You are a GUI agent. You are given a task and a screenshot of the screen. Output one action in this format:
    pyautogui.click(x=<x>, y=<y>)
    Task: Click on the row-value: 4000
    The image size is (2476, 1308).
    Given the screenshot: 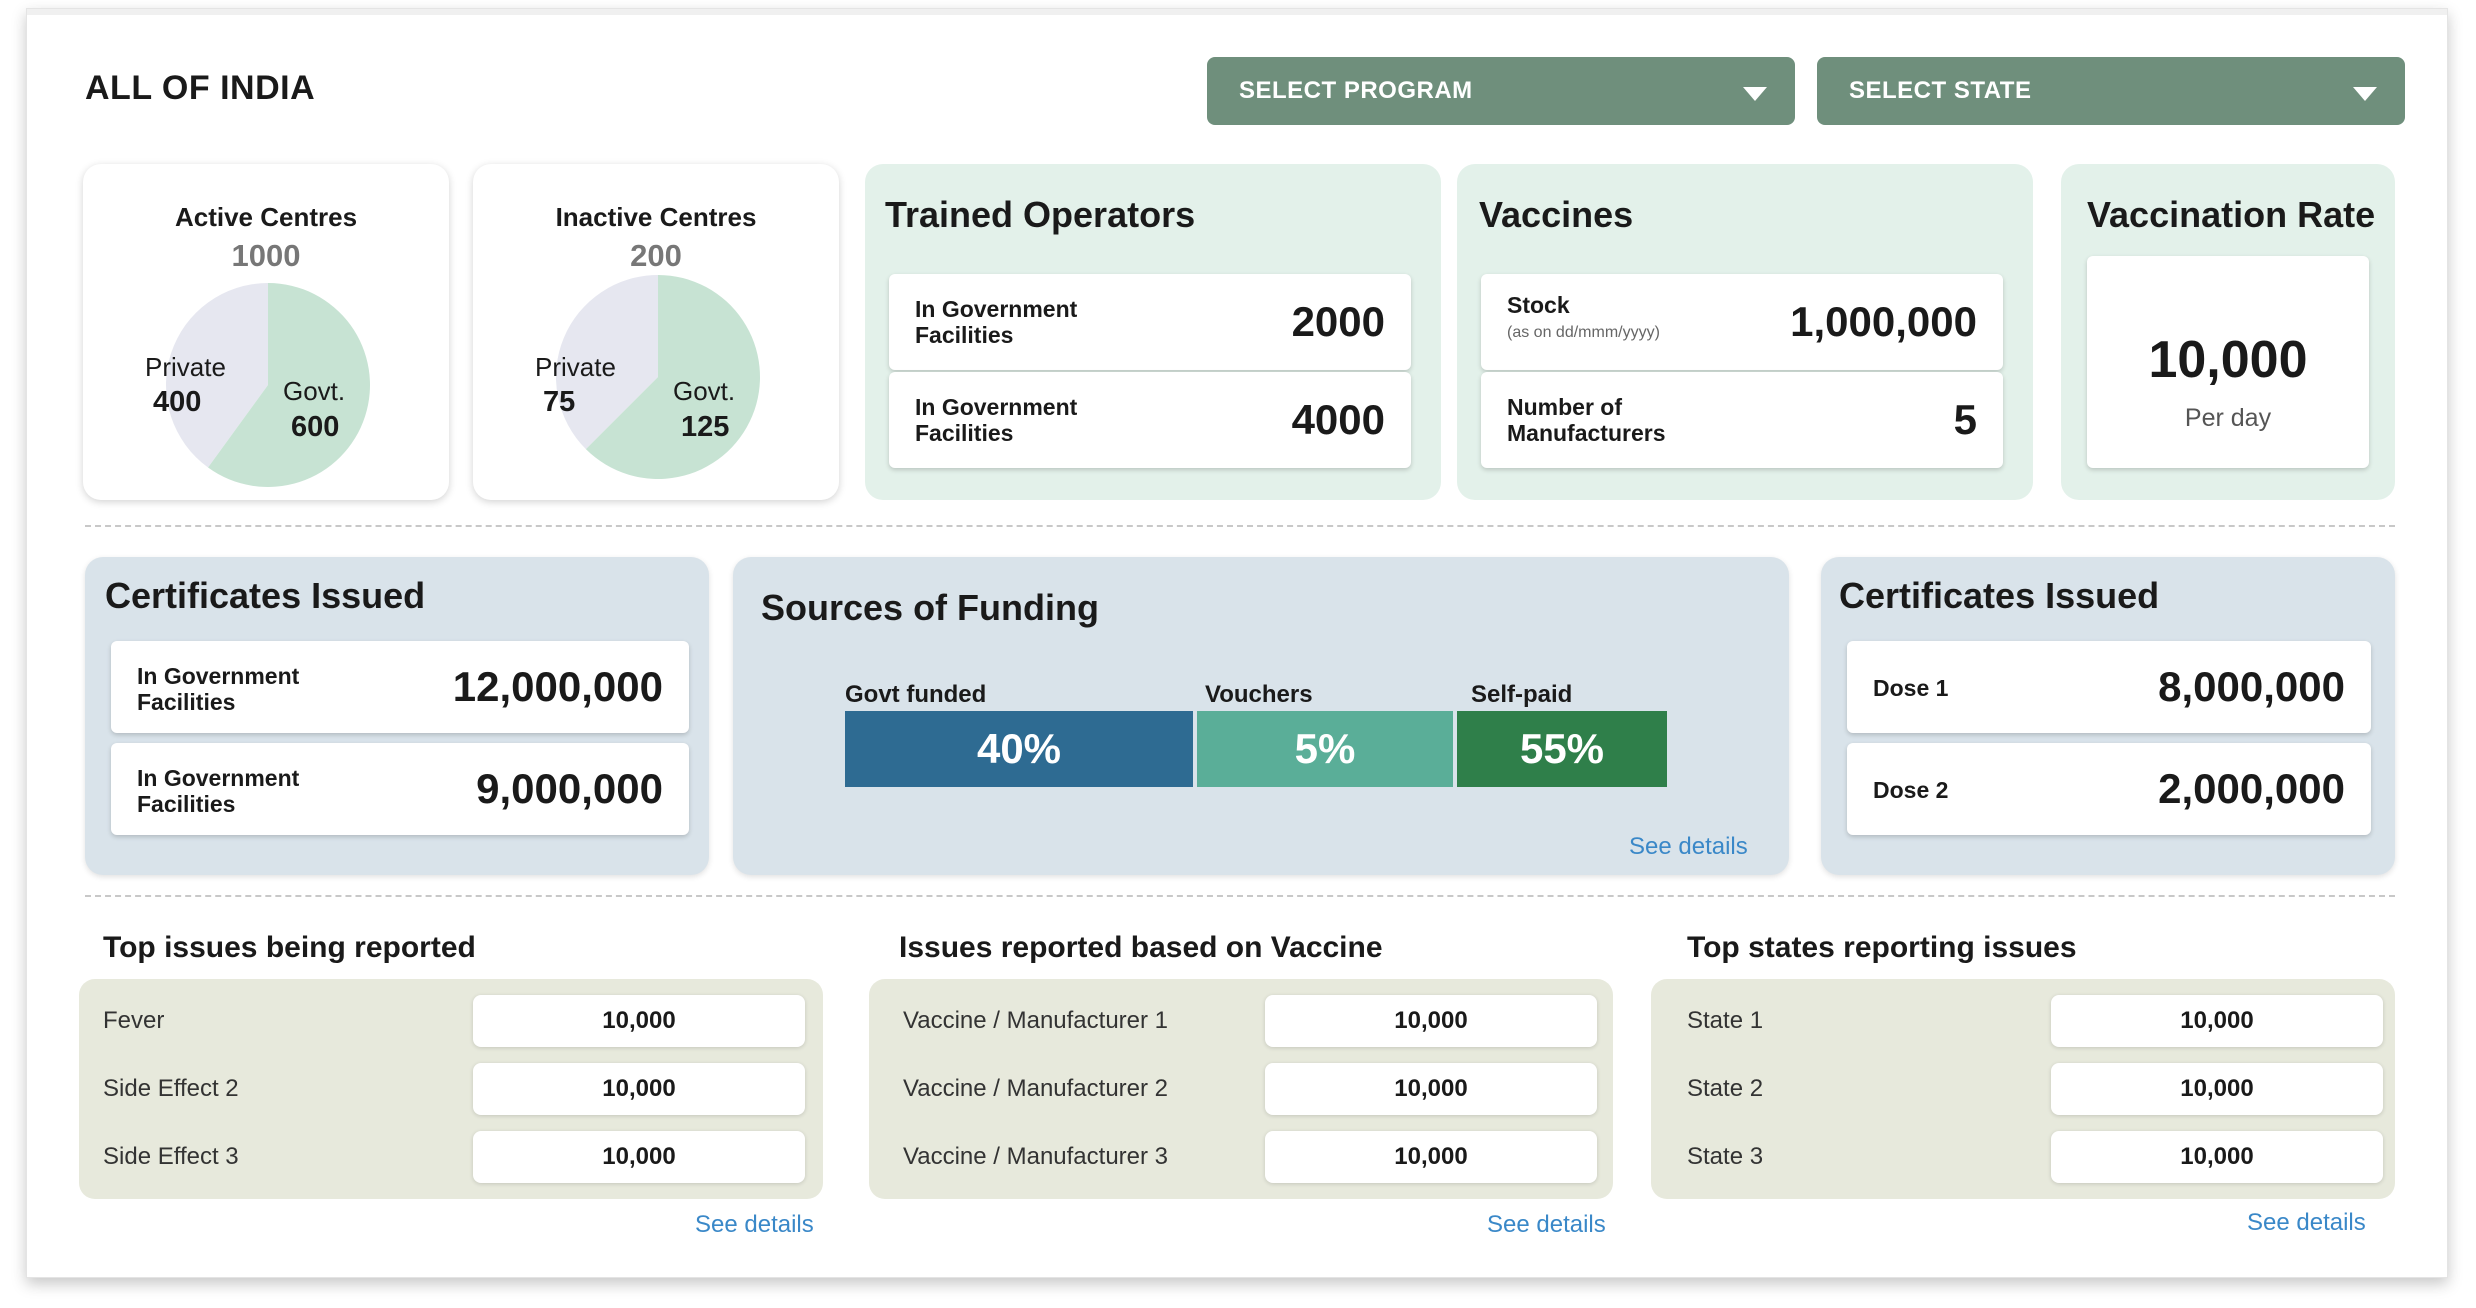 What is the action you would take?
    pyautogui.click(x=1338, y=419)
    